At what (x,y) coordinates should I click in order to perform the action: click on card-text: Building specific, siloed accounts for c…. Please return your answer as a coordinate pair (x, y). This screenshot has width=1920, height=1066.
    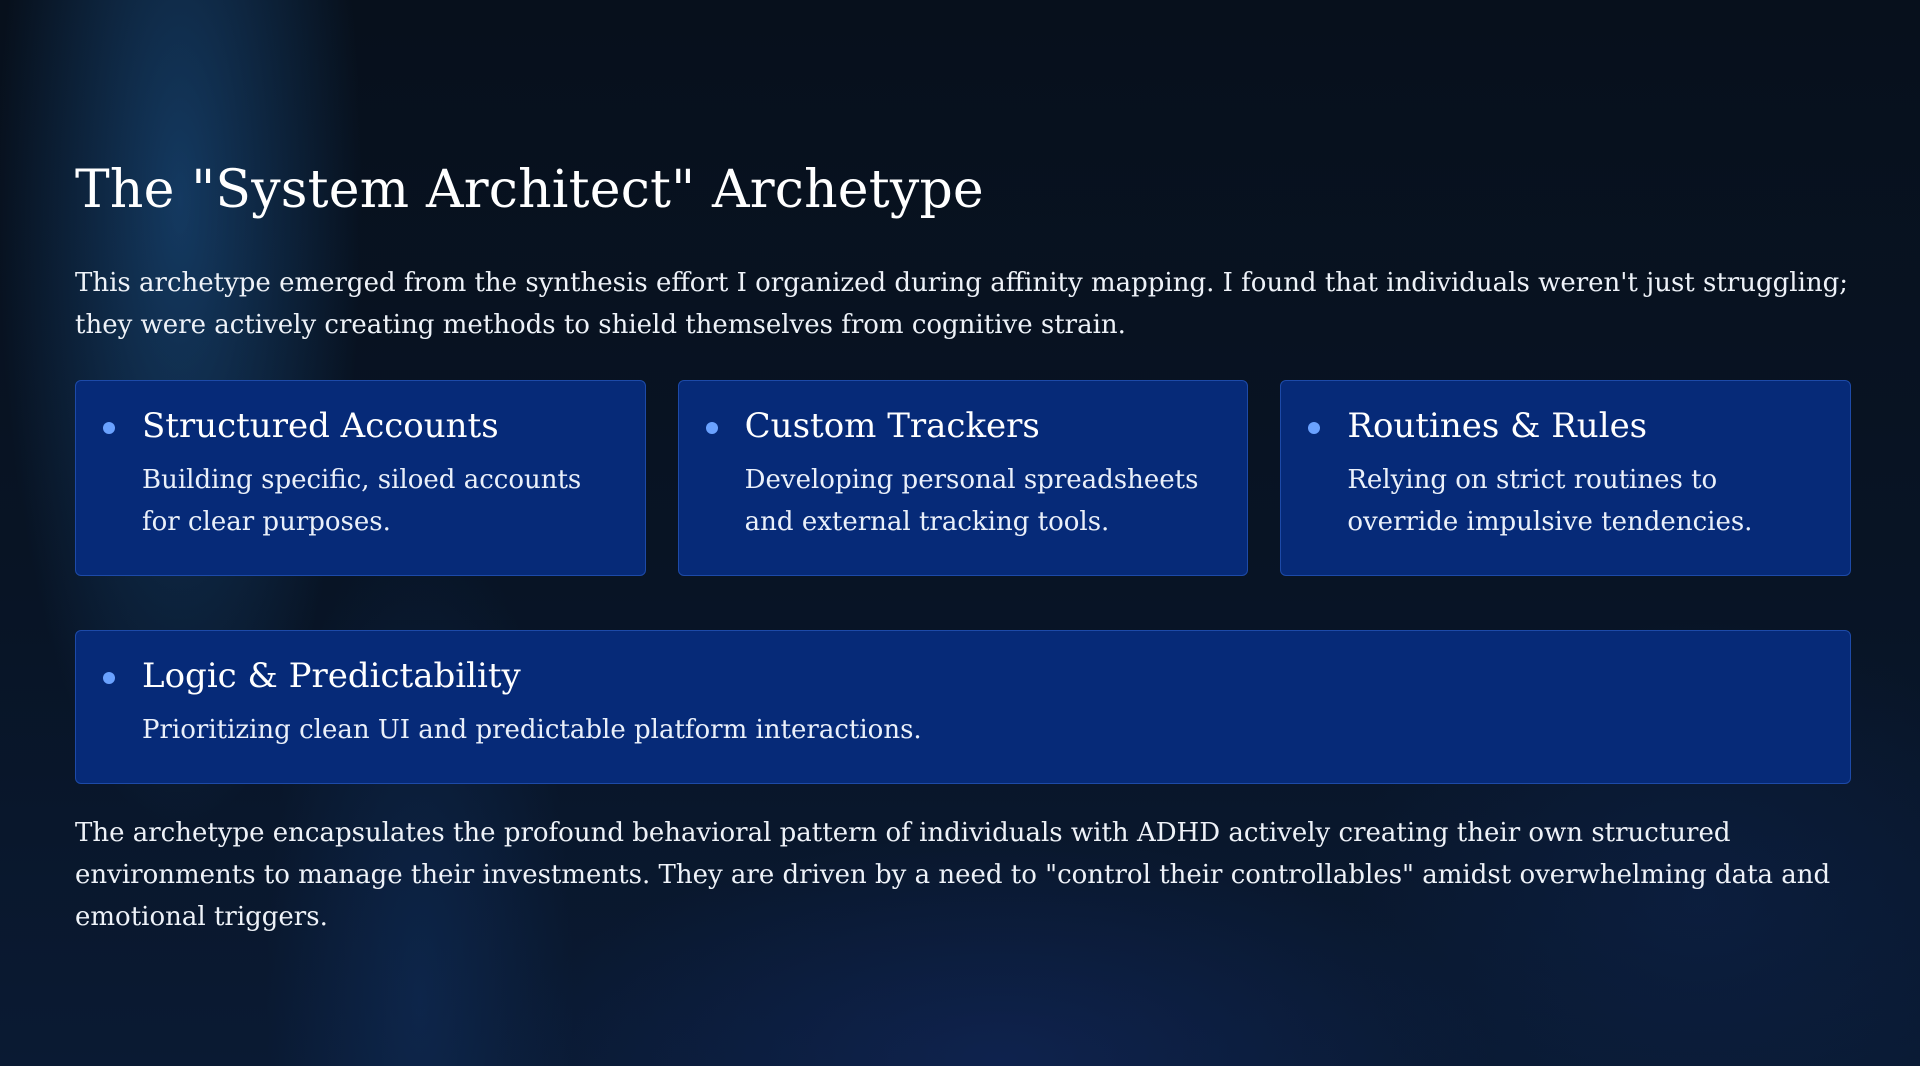
    Looking at the image, I should click on (362, 501).